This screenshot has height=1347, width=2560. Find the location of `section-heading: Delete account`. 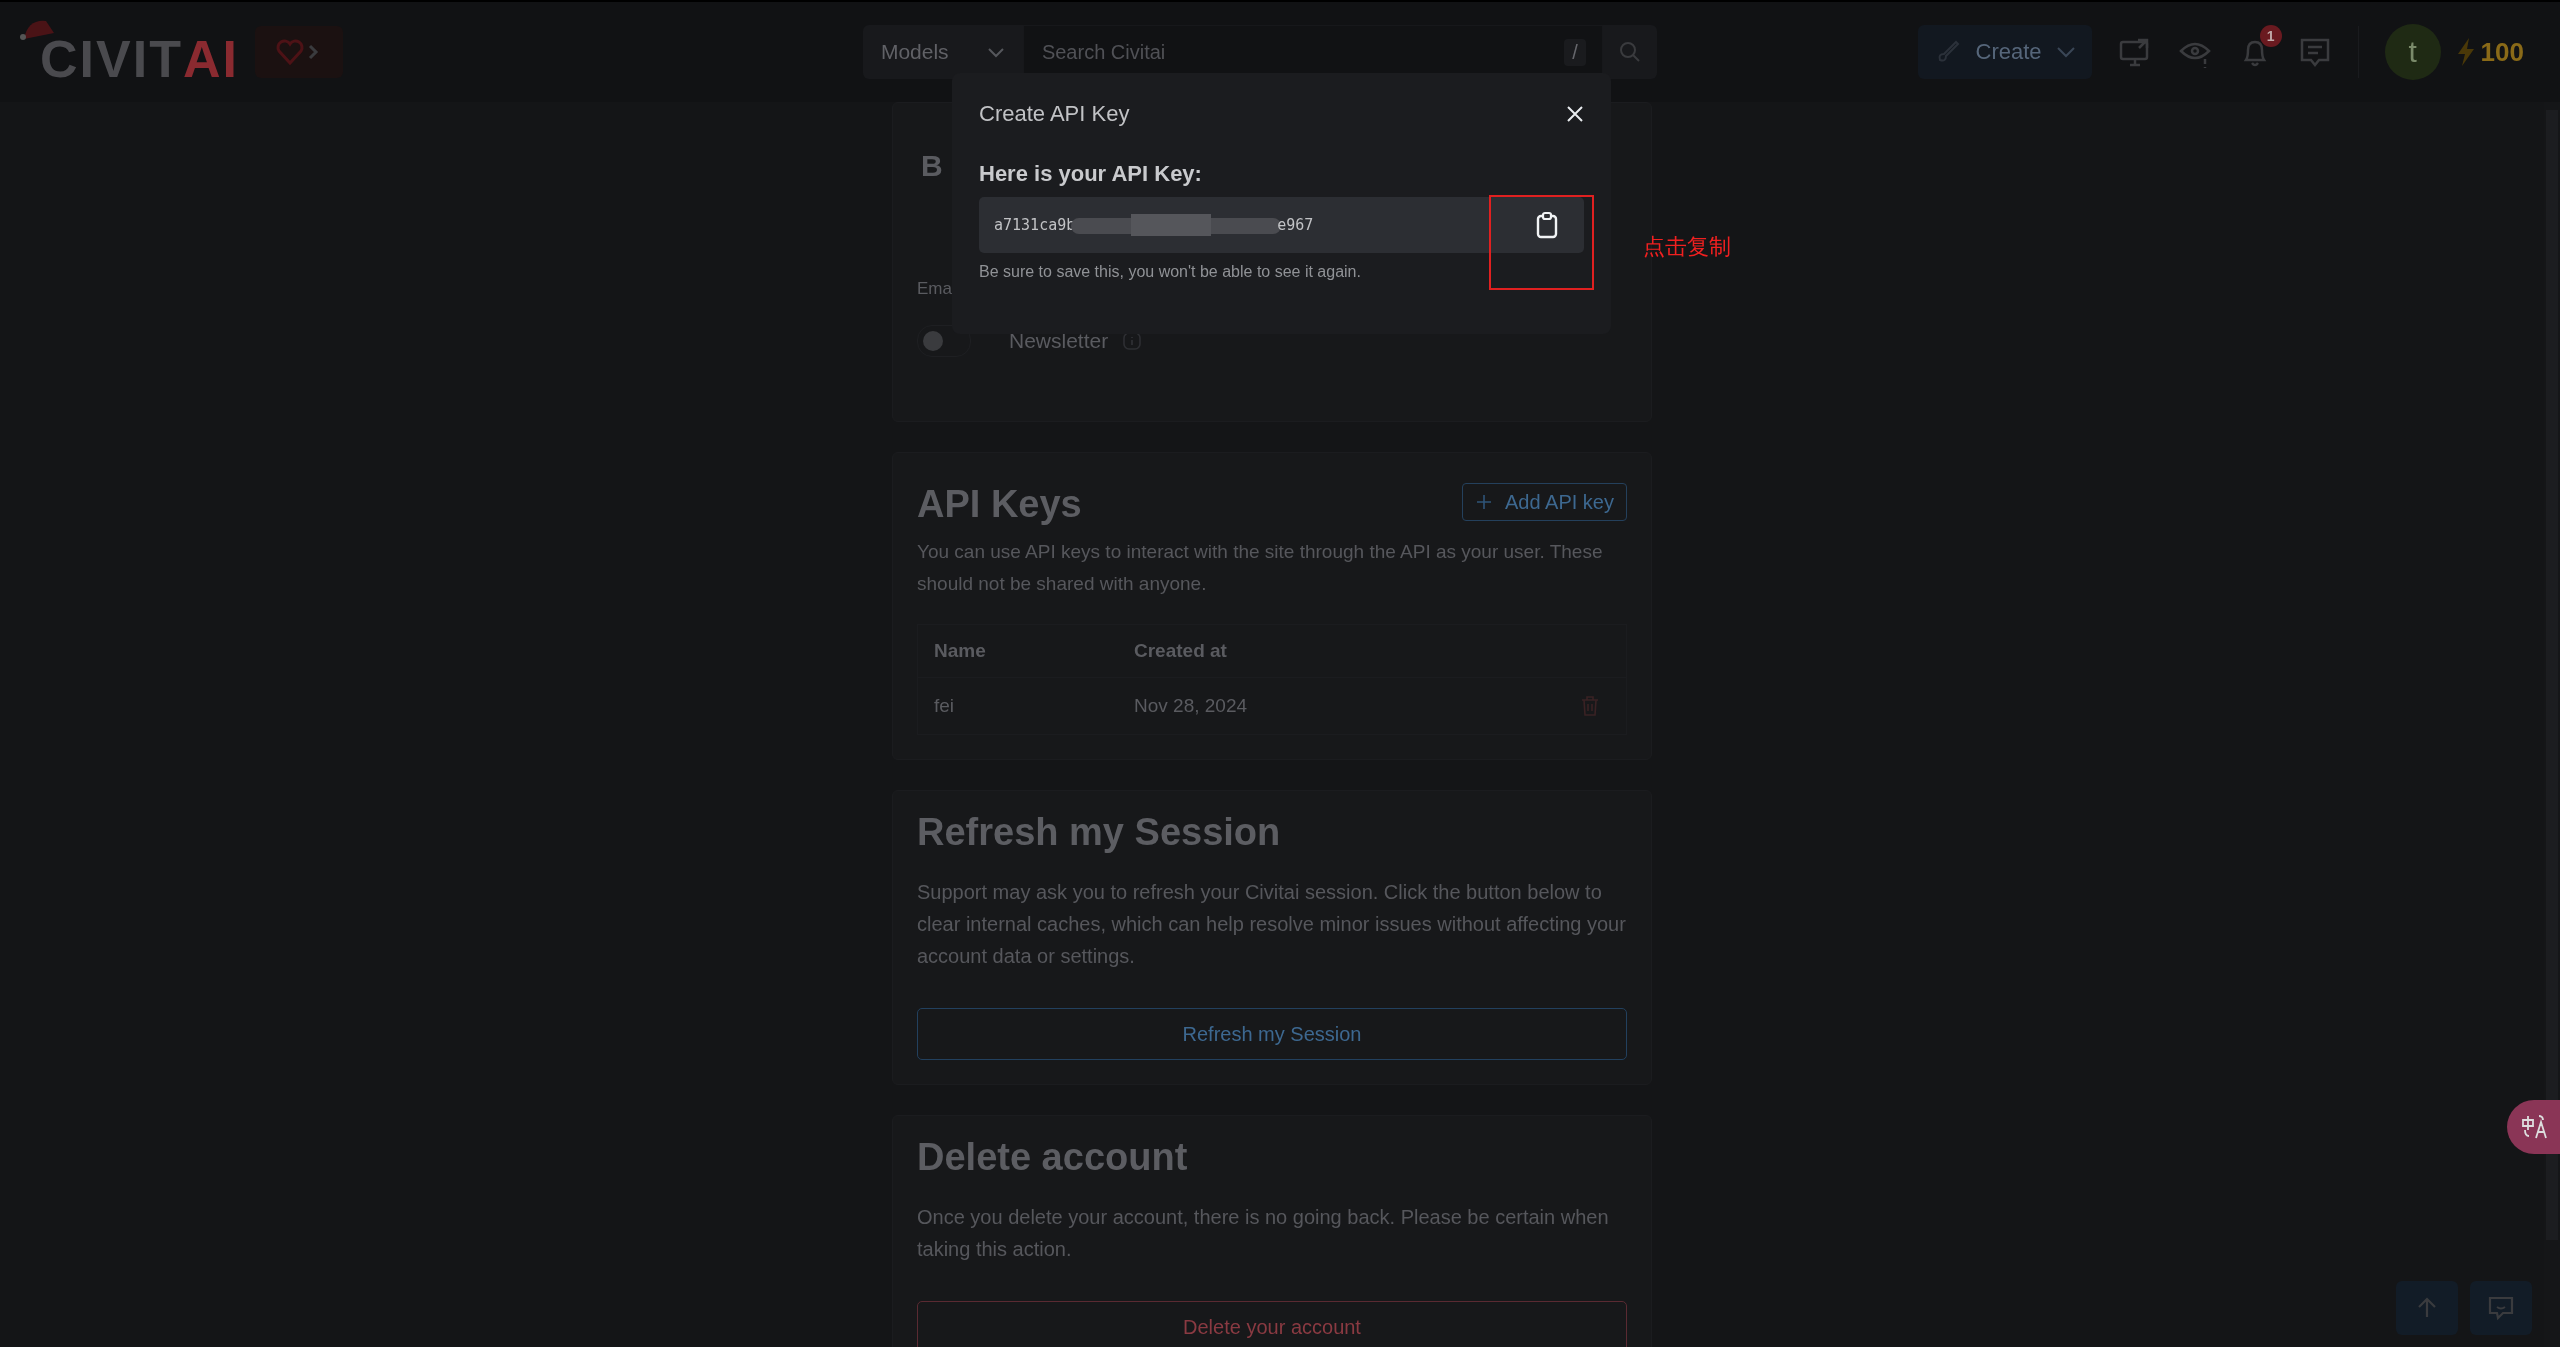

section-heading: Delete account is located at coordinates (1053, 1157).